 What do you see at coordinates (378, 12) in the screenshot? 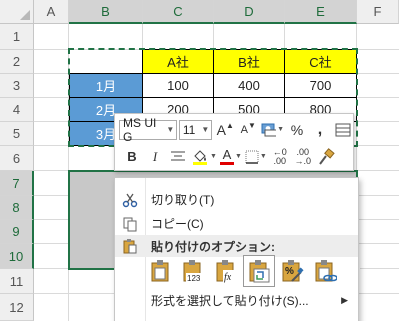
I see `column-header-f: F` at bounding box center [378, 12].